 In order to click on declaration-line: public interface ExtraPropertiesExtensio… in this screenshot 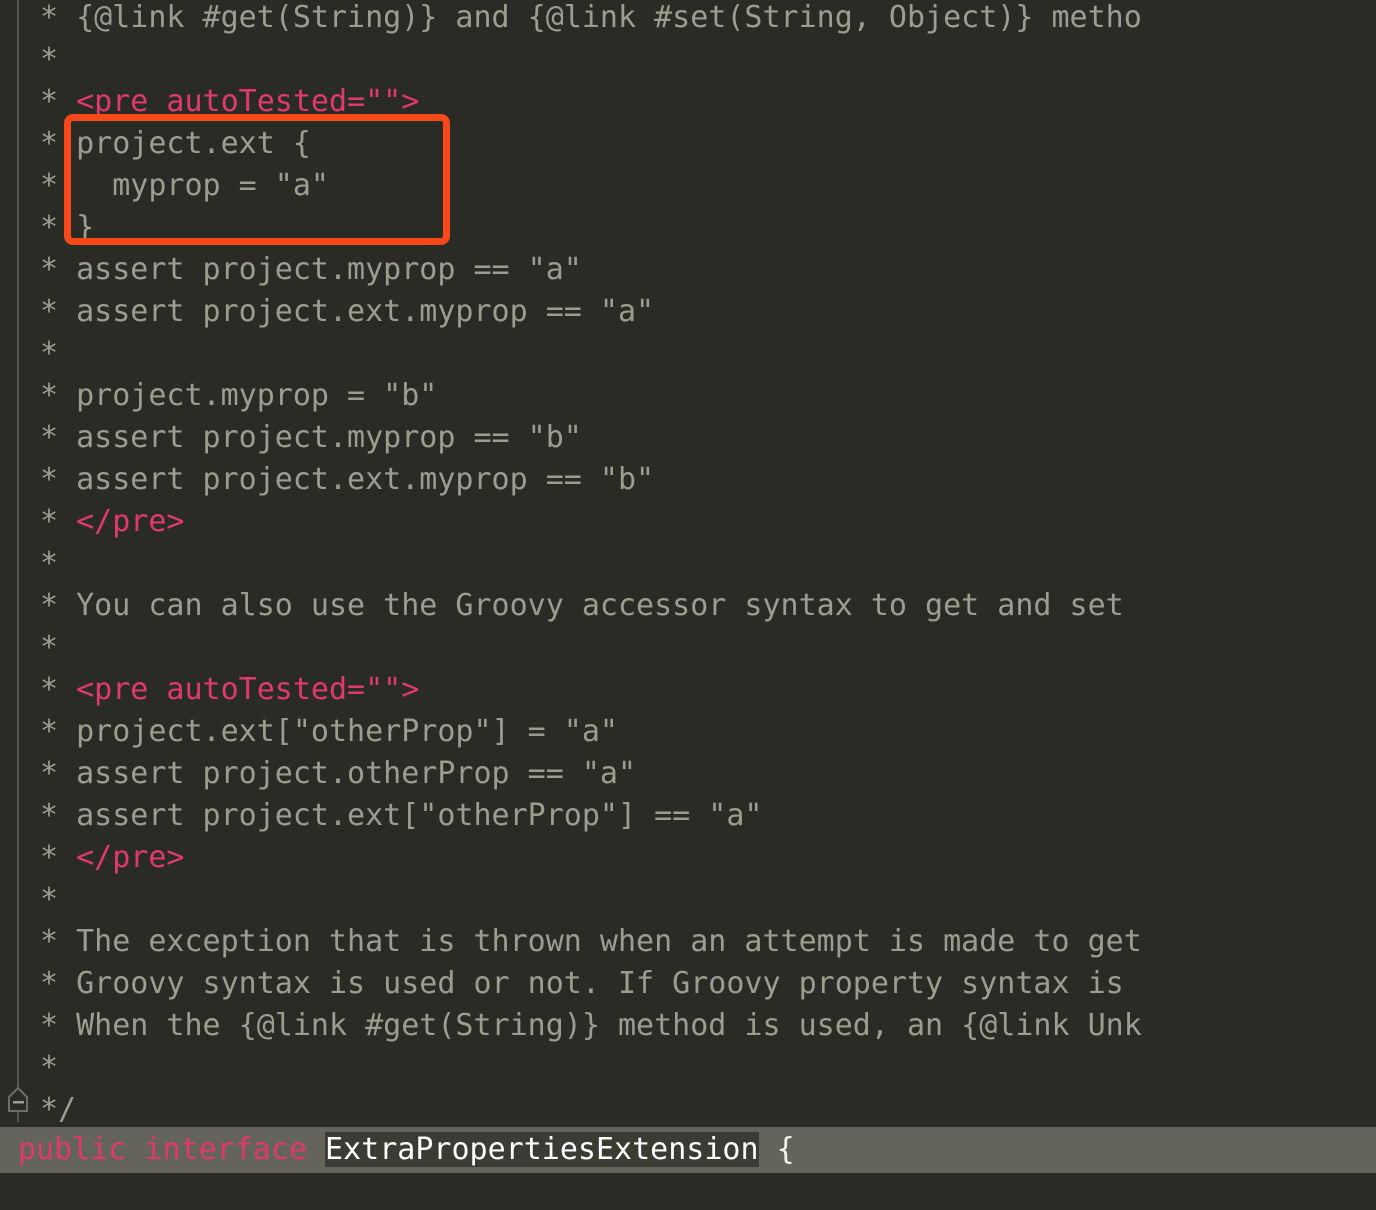, I will do `click(688, 1150)`.